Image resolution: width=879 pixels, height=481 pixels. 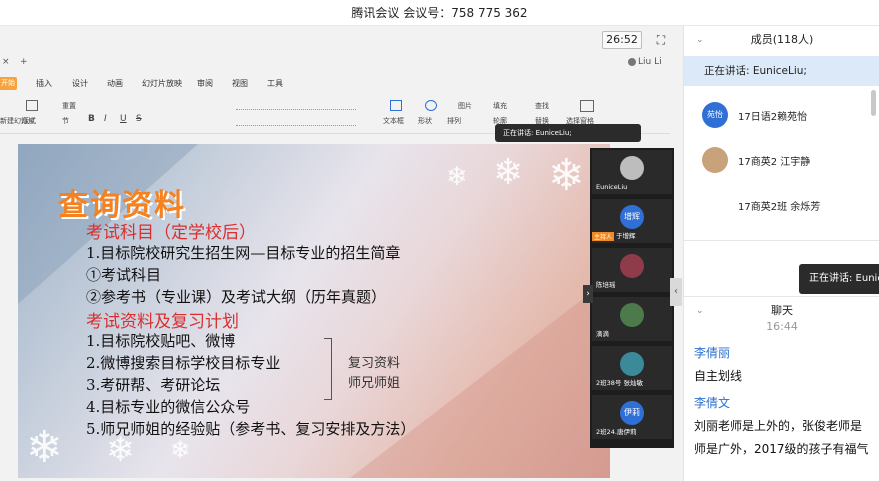 I want to click on participant-name: 陈培瑶, so click(x=606, y=285).